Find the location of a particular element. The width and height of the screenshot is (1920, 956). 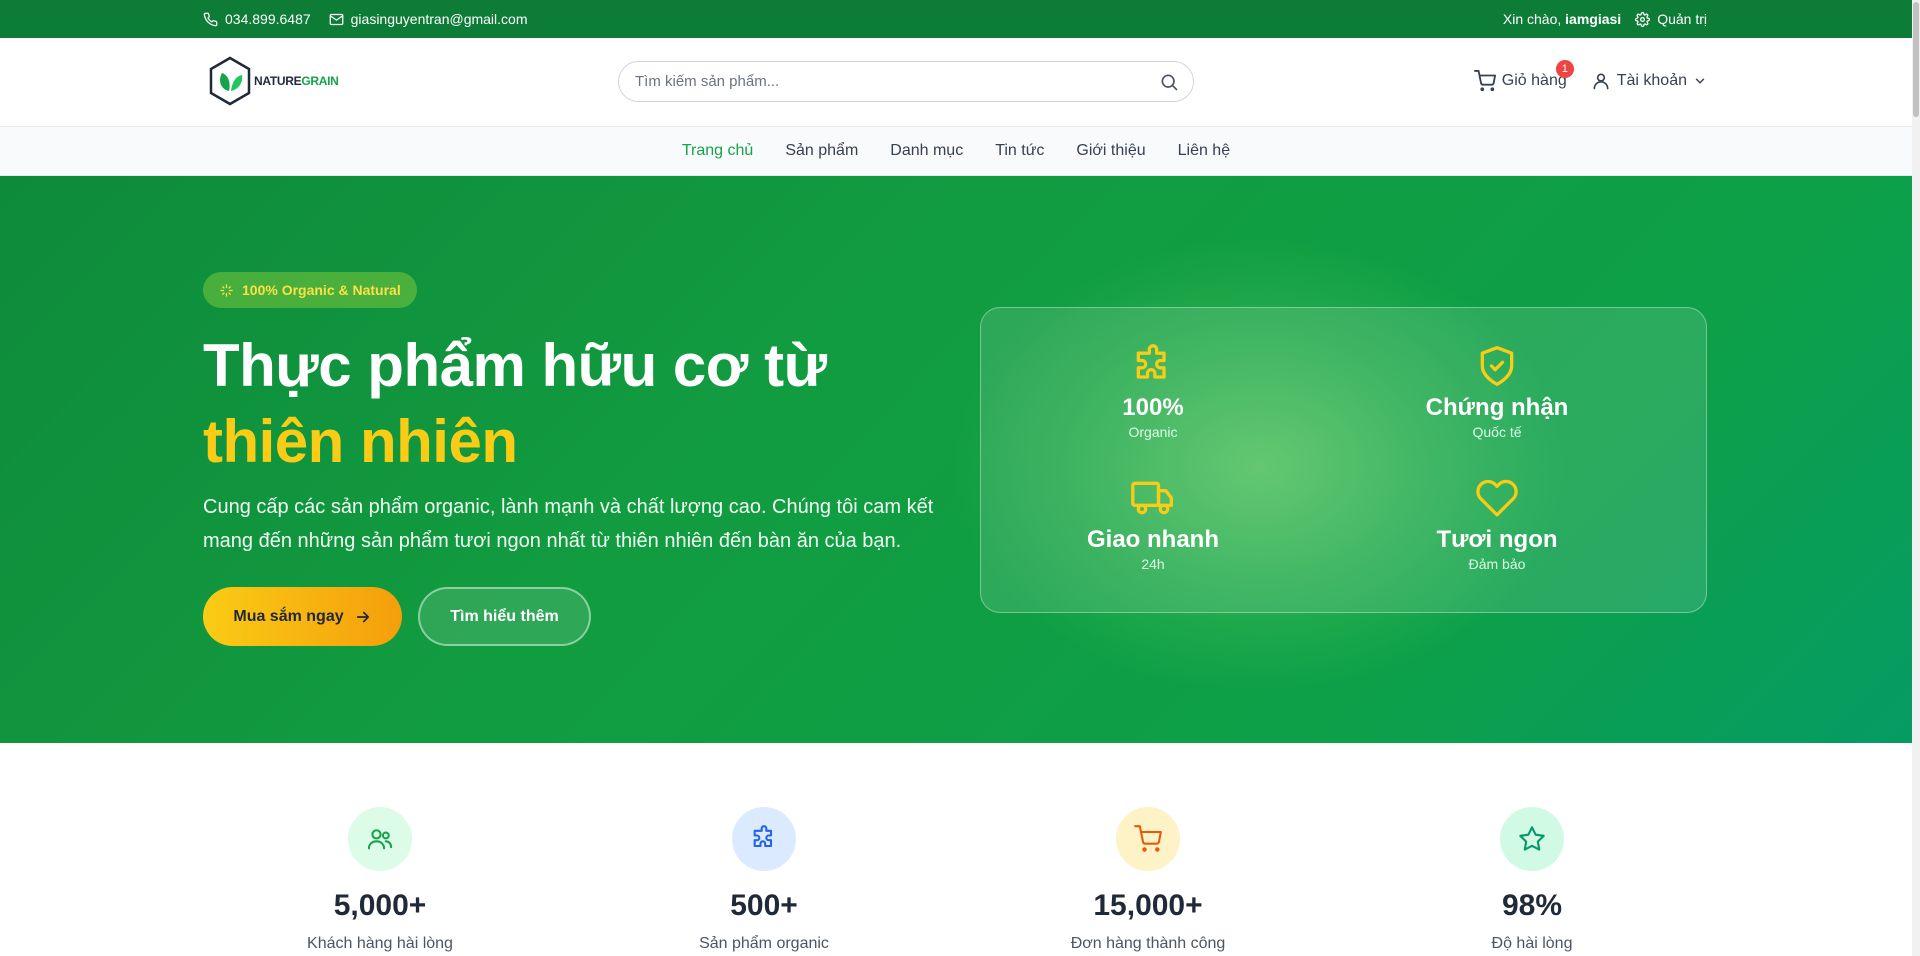

feature-organic-sub: Organic is located at coordinates (1153, 432).